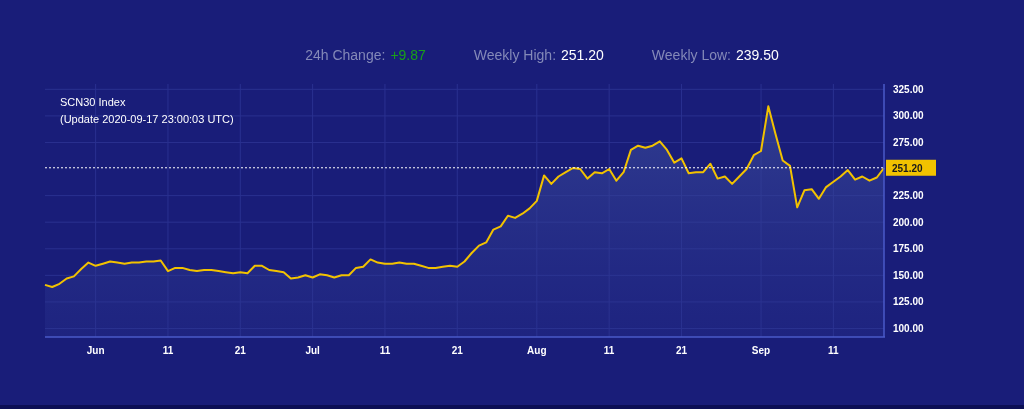  What do you see at coordinates (907, 168) in the screenshot?
I see `price-badge-label: 251.20` at bounding box center [907, 168].